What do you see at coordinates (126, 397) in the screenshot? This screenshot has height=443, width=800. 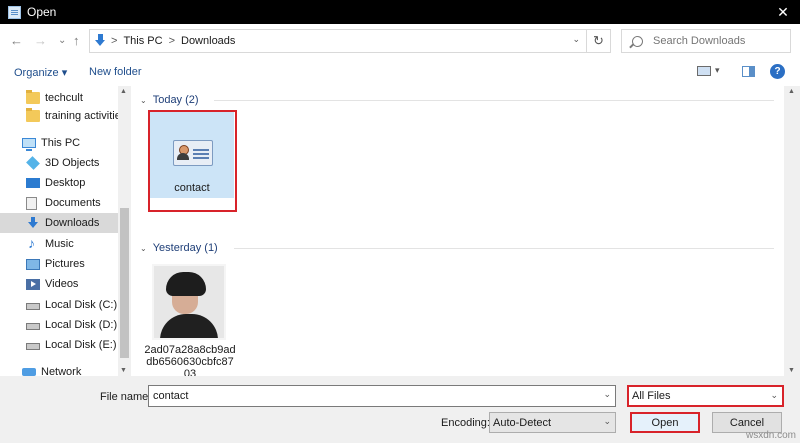 I see `file-name-field-label: File name:` at bounding box center [126, 397].